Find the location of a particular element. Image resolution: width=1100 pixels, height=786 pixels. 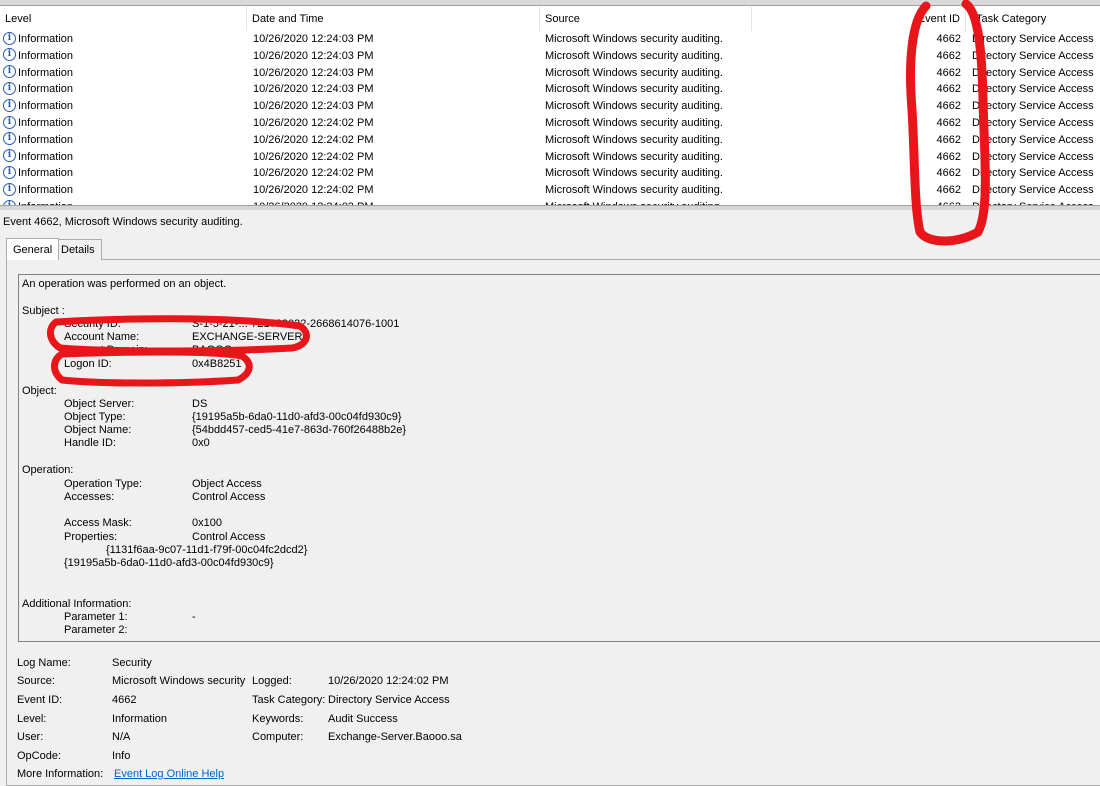

task-category-value: Directory Service Access is located at coordinates (389, 700).